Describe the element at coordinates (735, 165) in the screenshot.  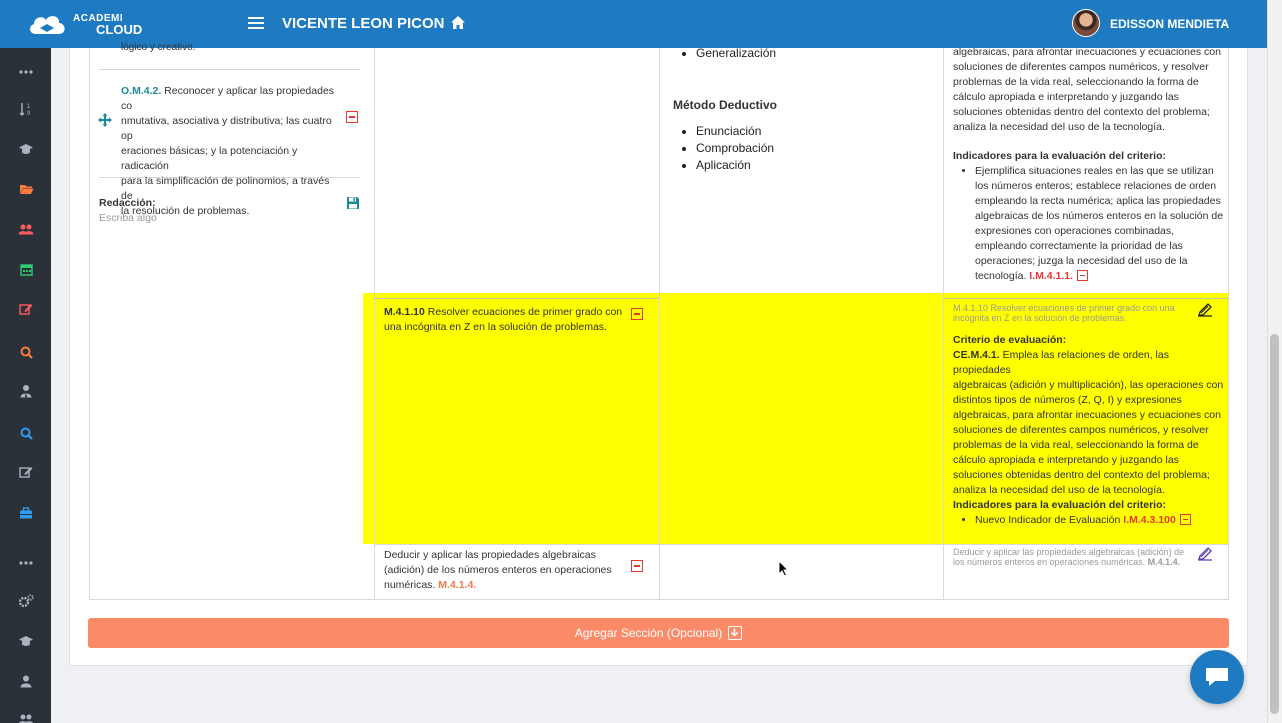
I see `list-item: Aplicación` at that location.